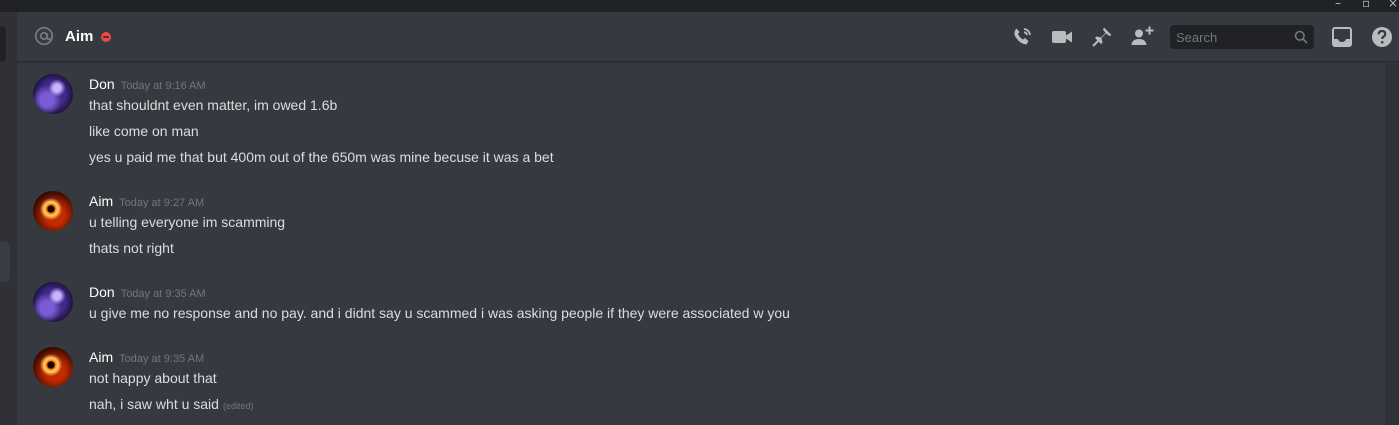 The height and width of the screenshot is (425, 1399). What do you see at coordinates (162, 203) in the screenshot?
I see `timestamp: Today at 9:27 AM` at bounding box center [162, 203].